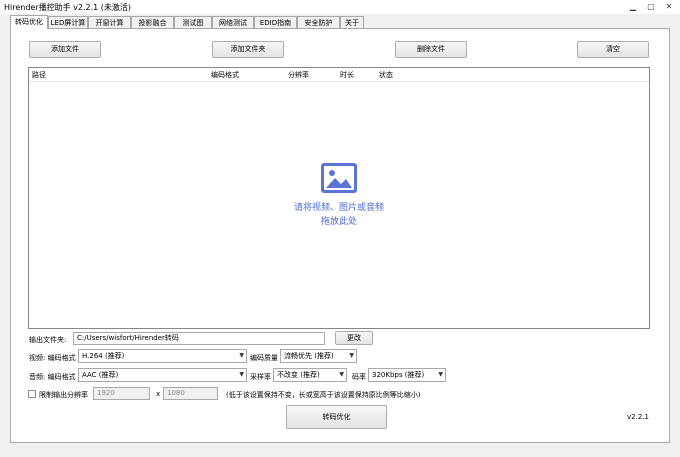 This screenshot has width=680, height=457. Describe the element at coordinates (162, 356) in the screenshot. I see `video-codec-select: H.264 (推荐) ▼` at that location.